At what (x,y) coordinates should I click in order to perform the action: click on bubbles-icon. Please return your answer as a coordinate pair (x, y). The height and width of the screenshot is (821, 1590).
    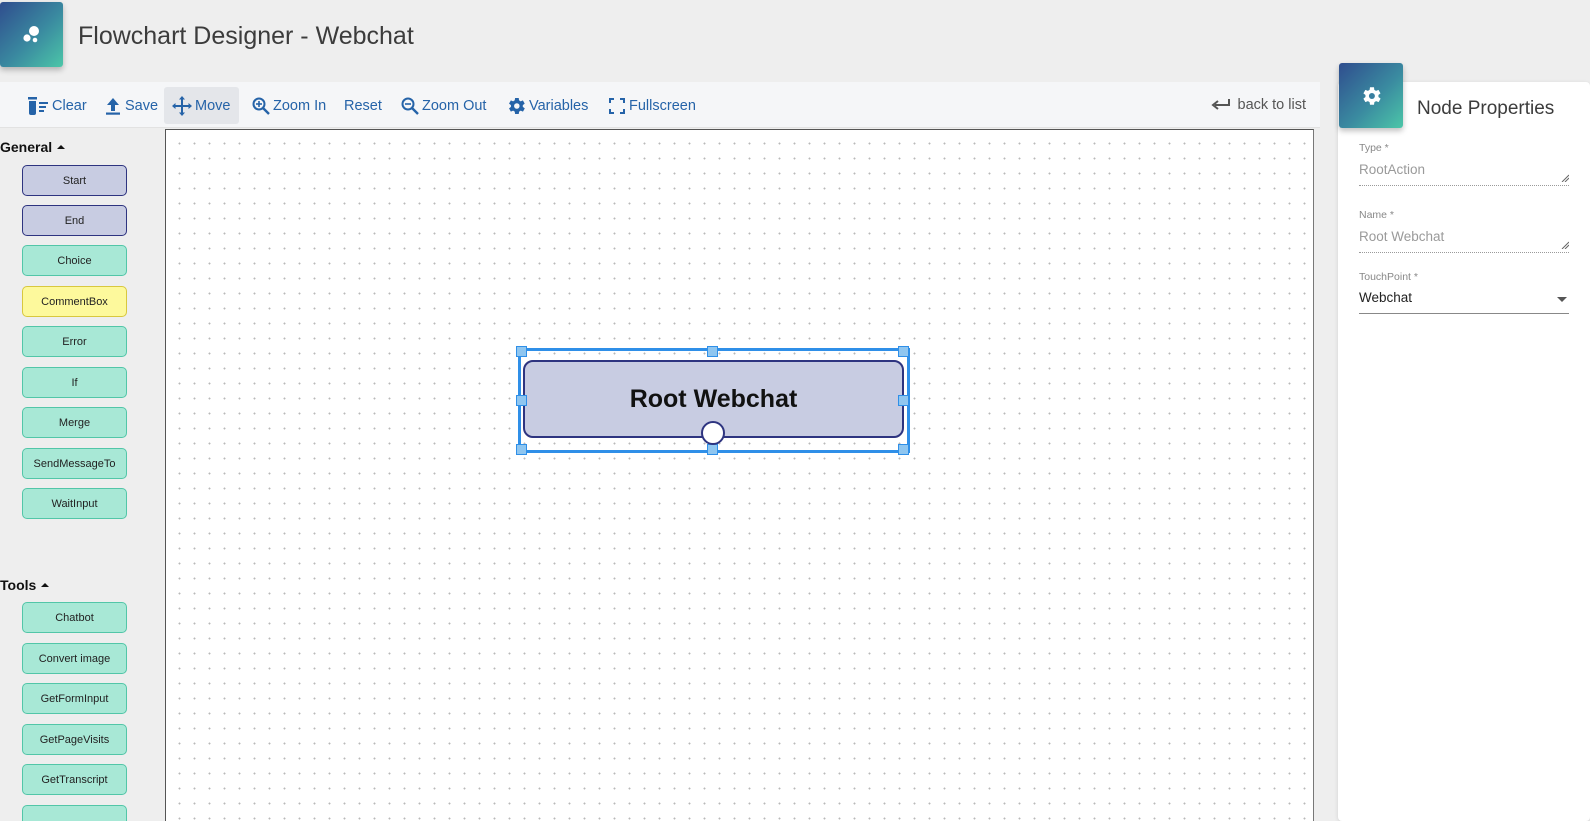
    Looking at the image, I should click on (30, 33).